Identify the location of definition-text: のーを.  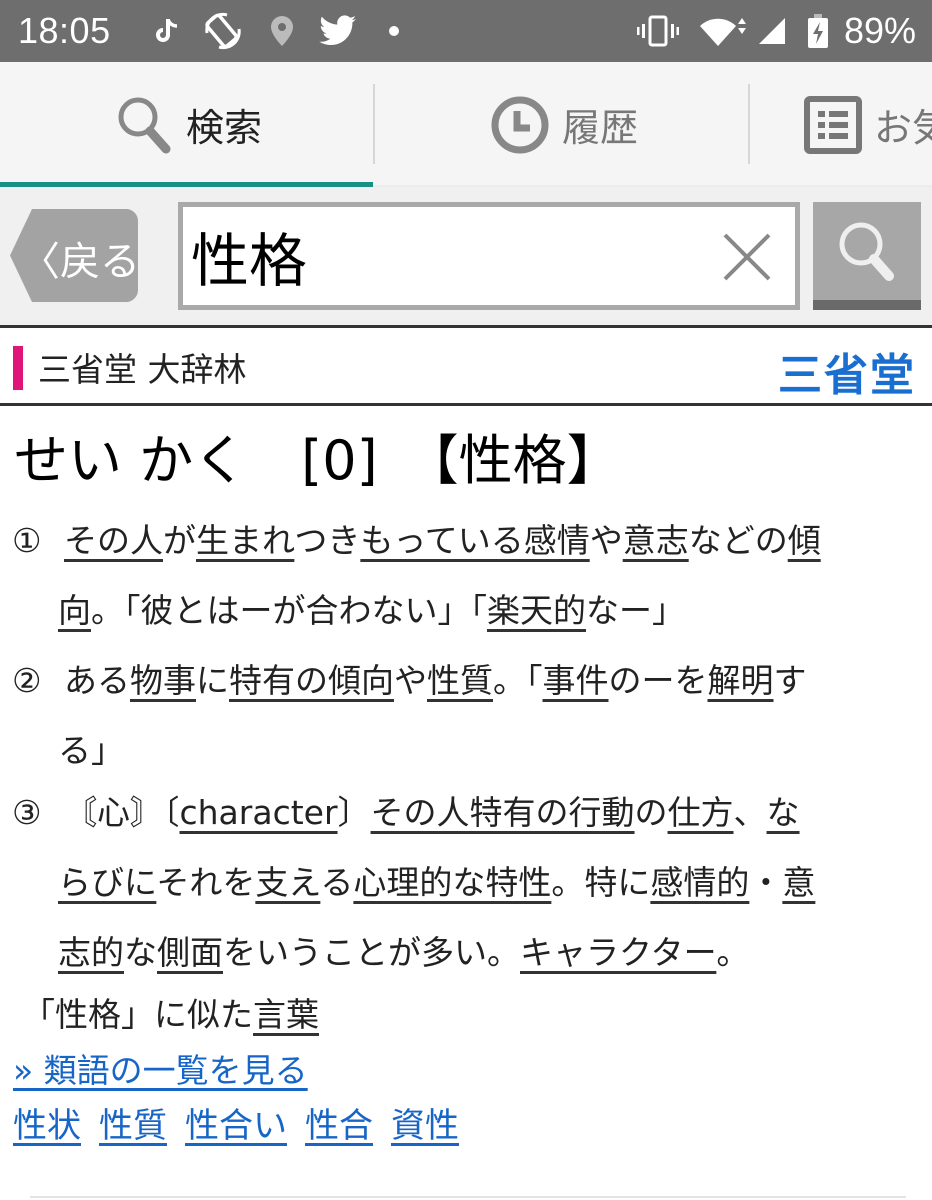
(658, 680).